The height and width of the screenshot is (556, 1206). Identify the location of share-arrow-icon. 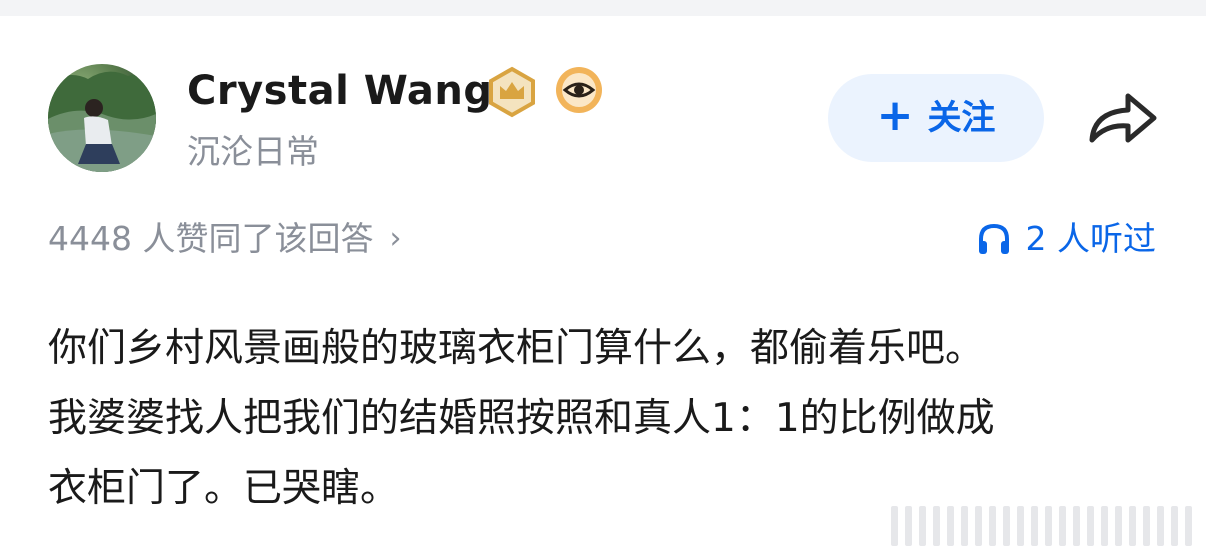
(1123, 119).